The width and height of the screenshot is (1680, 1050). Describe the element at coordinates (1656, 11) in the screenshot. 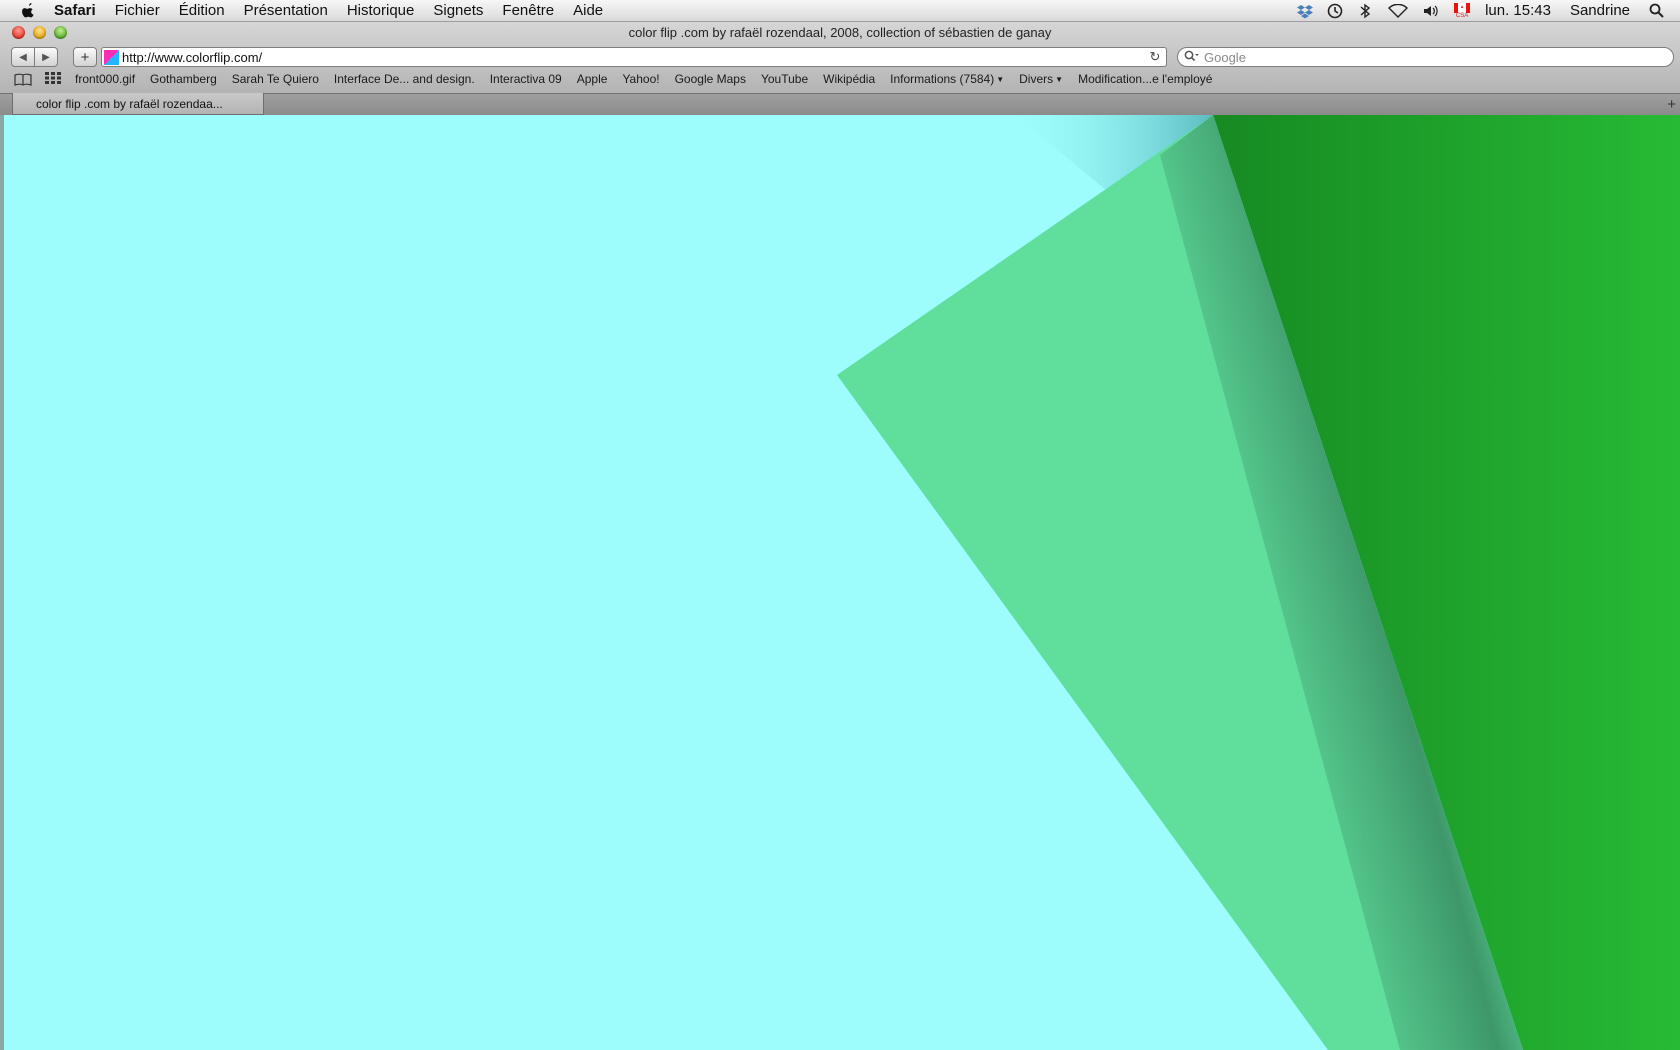

I see `spotlight-search-icon` at that location.